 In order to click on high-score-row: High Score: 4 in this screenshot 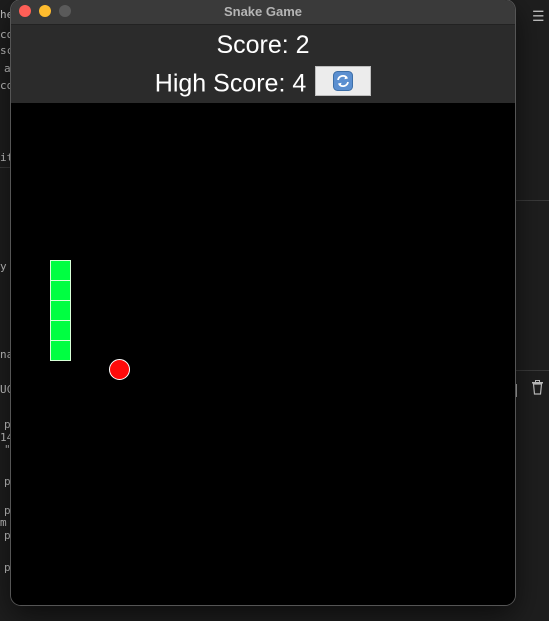, I will do `click(263, 82)`.